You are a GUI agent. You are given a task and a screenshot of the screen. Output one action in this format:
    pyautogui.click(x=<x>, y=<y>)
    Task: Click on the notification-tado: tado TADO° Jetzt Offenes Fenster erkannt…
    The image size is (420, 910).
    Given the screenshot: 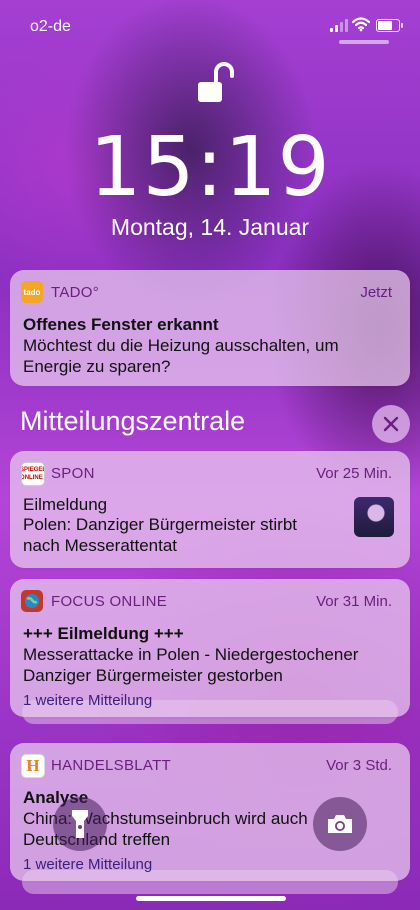 What is the action you would take?
    pyautogui.click(x=210, y=328)
    